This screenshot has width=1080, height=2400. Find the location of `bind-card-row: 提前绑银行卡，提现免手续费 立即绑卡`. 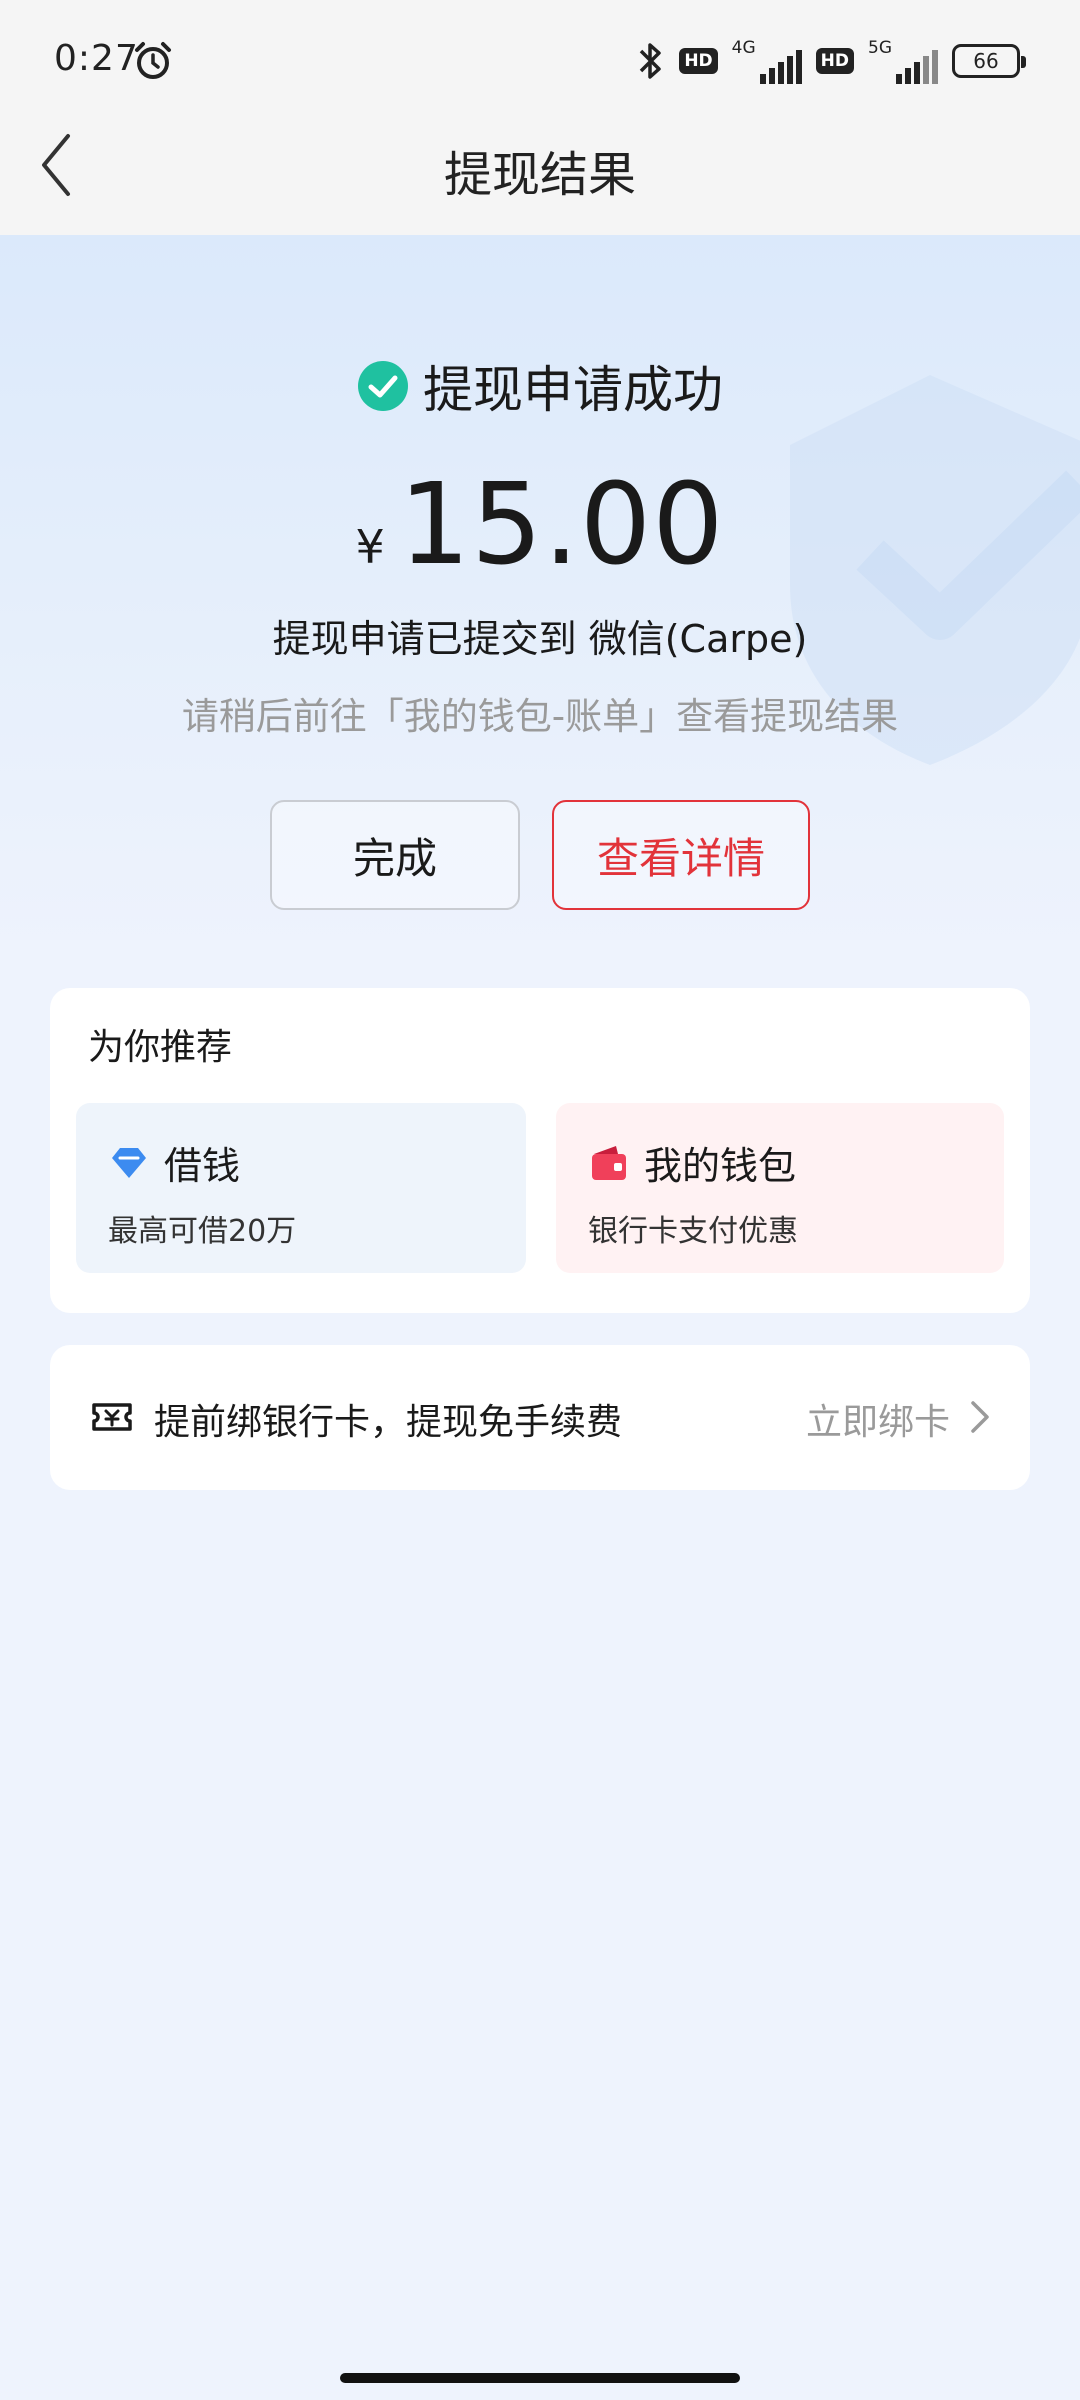

bind-card-row: 提前绑银行卡，提现免手续费 立即绑卡 is located at coordinates (540, 1417).